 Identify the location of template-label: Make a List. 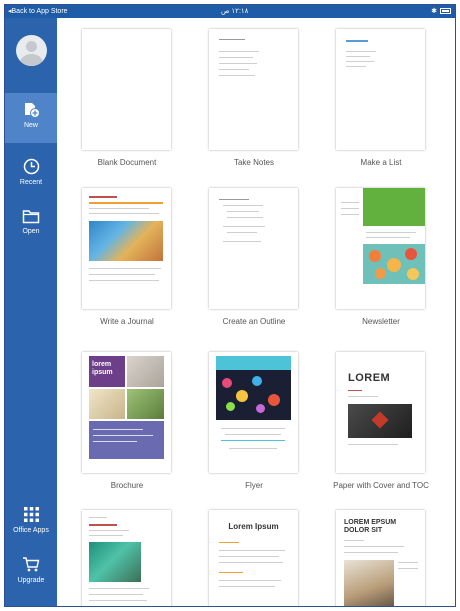
(381, 162).